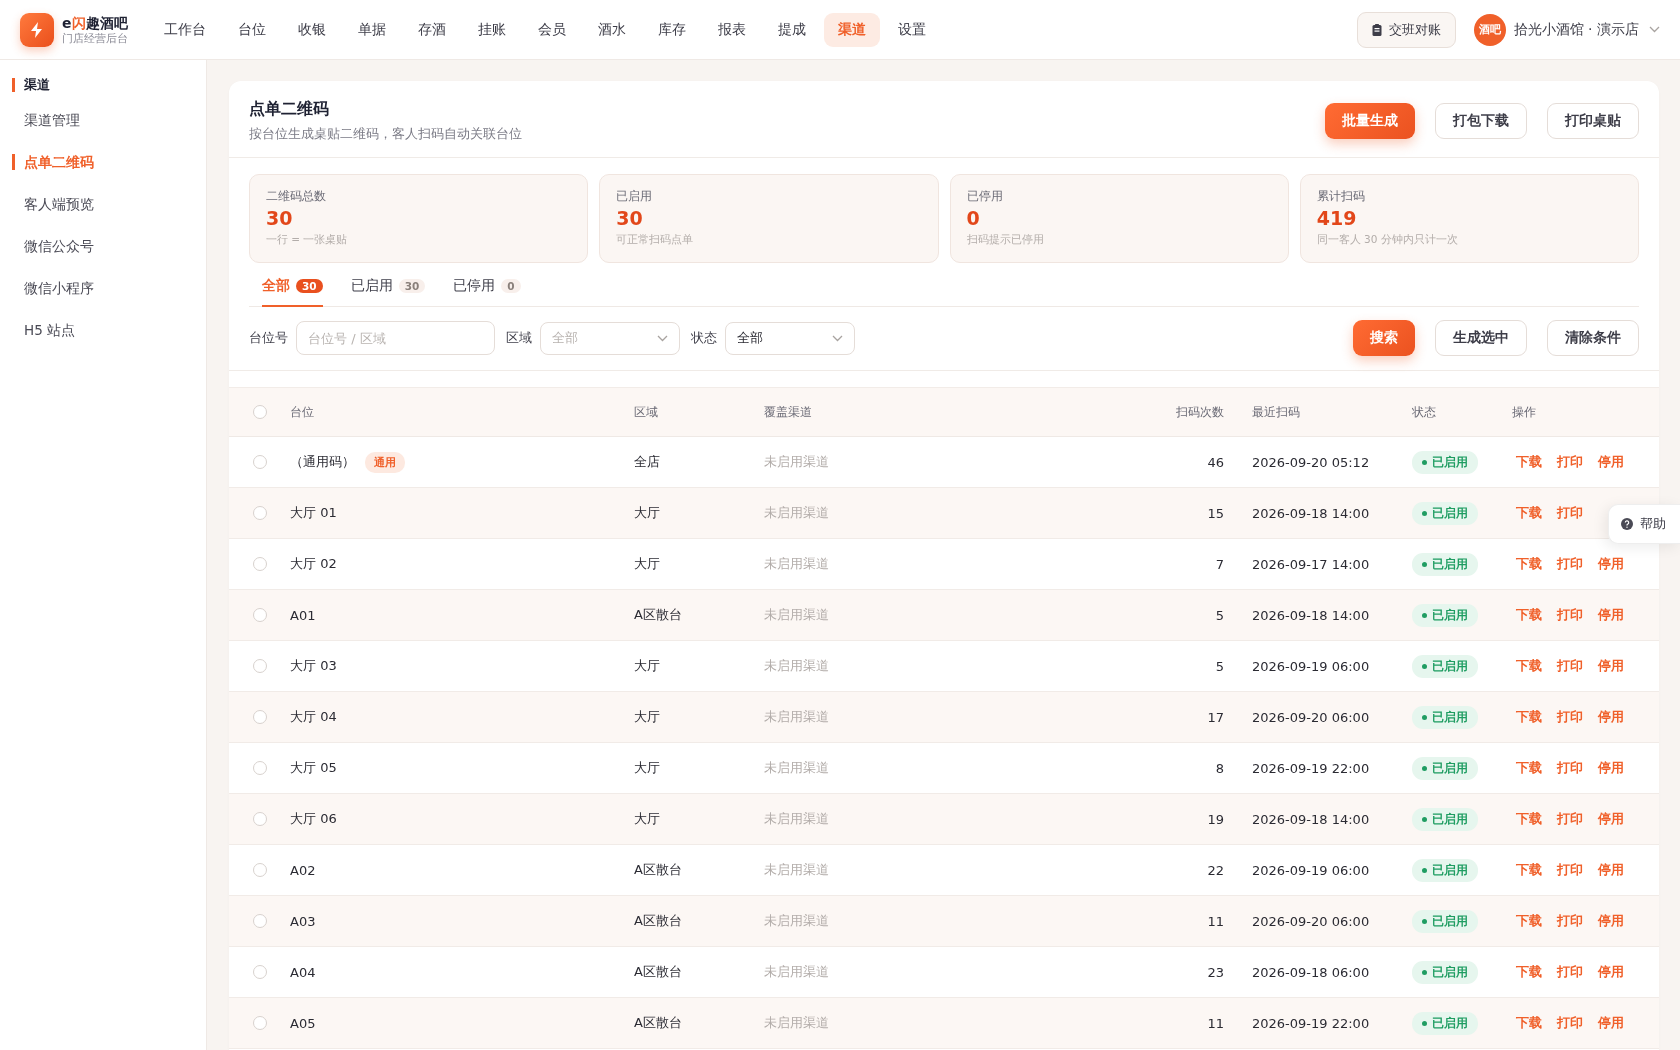  What do you see at coordinates (432, 29) in the screenshot?
I see `nav-tab: 存酒` at bounding box center [432, 29].